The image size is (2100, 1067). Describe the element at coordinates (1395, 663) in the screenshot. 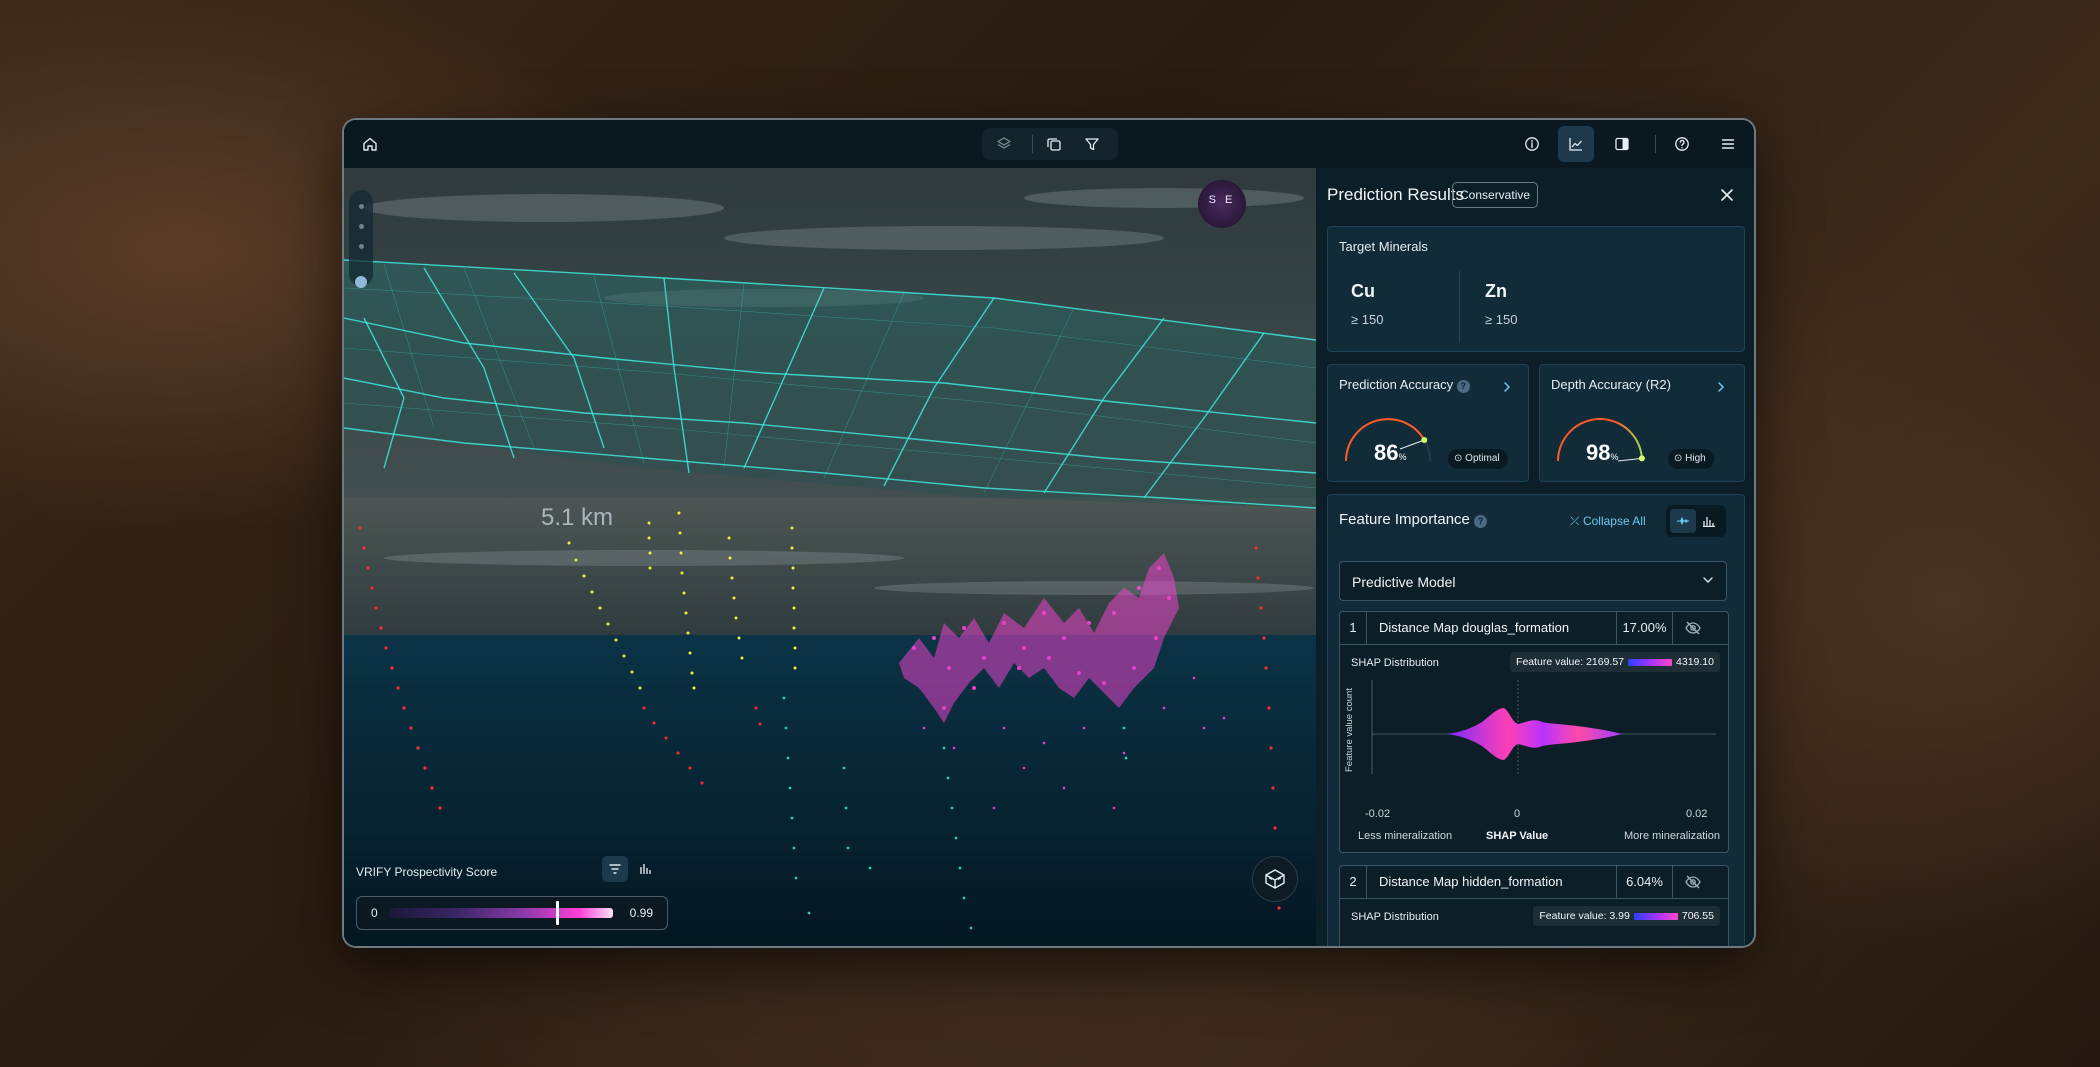

I see `shap-label: SHAP Distribution` at that location.